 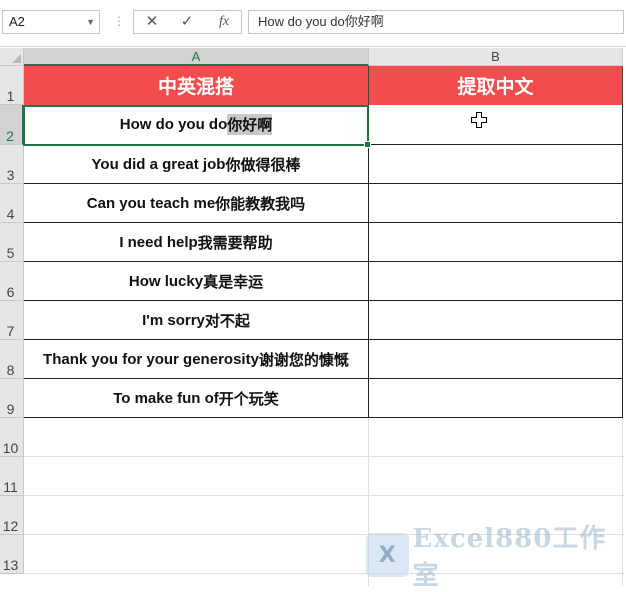 What do you see at coordinates (12, 203) in the screenshot?
I see `row-header-4: 4` at bounding box center [12, 203].